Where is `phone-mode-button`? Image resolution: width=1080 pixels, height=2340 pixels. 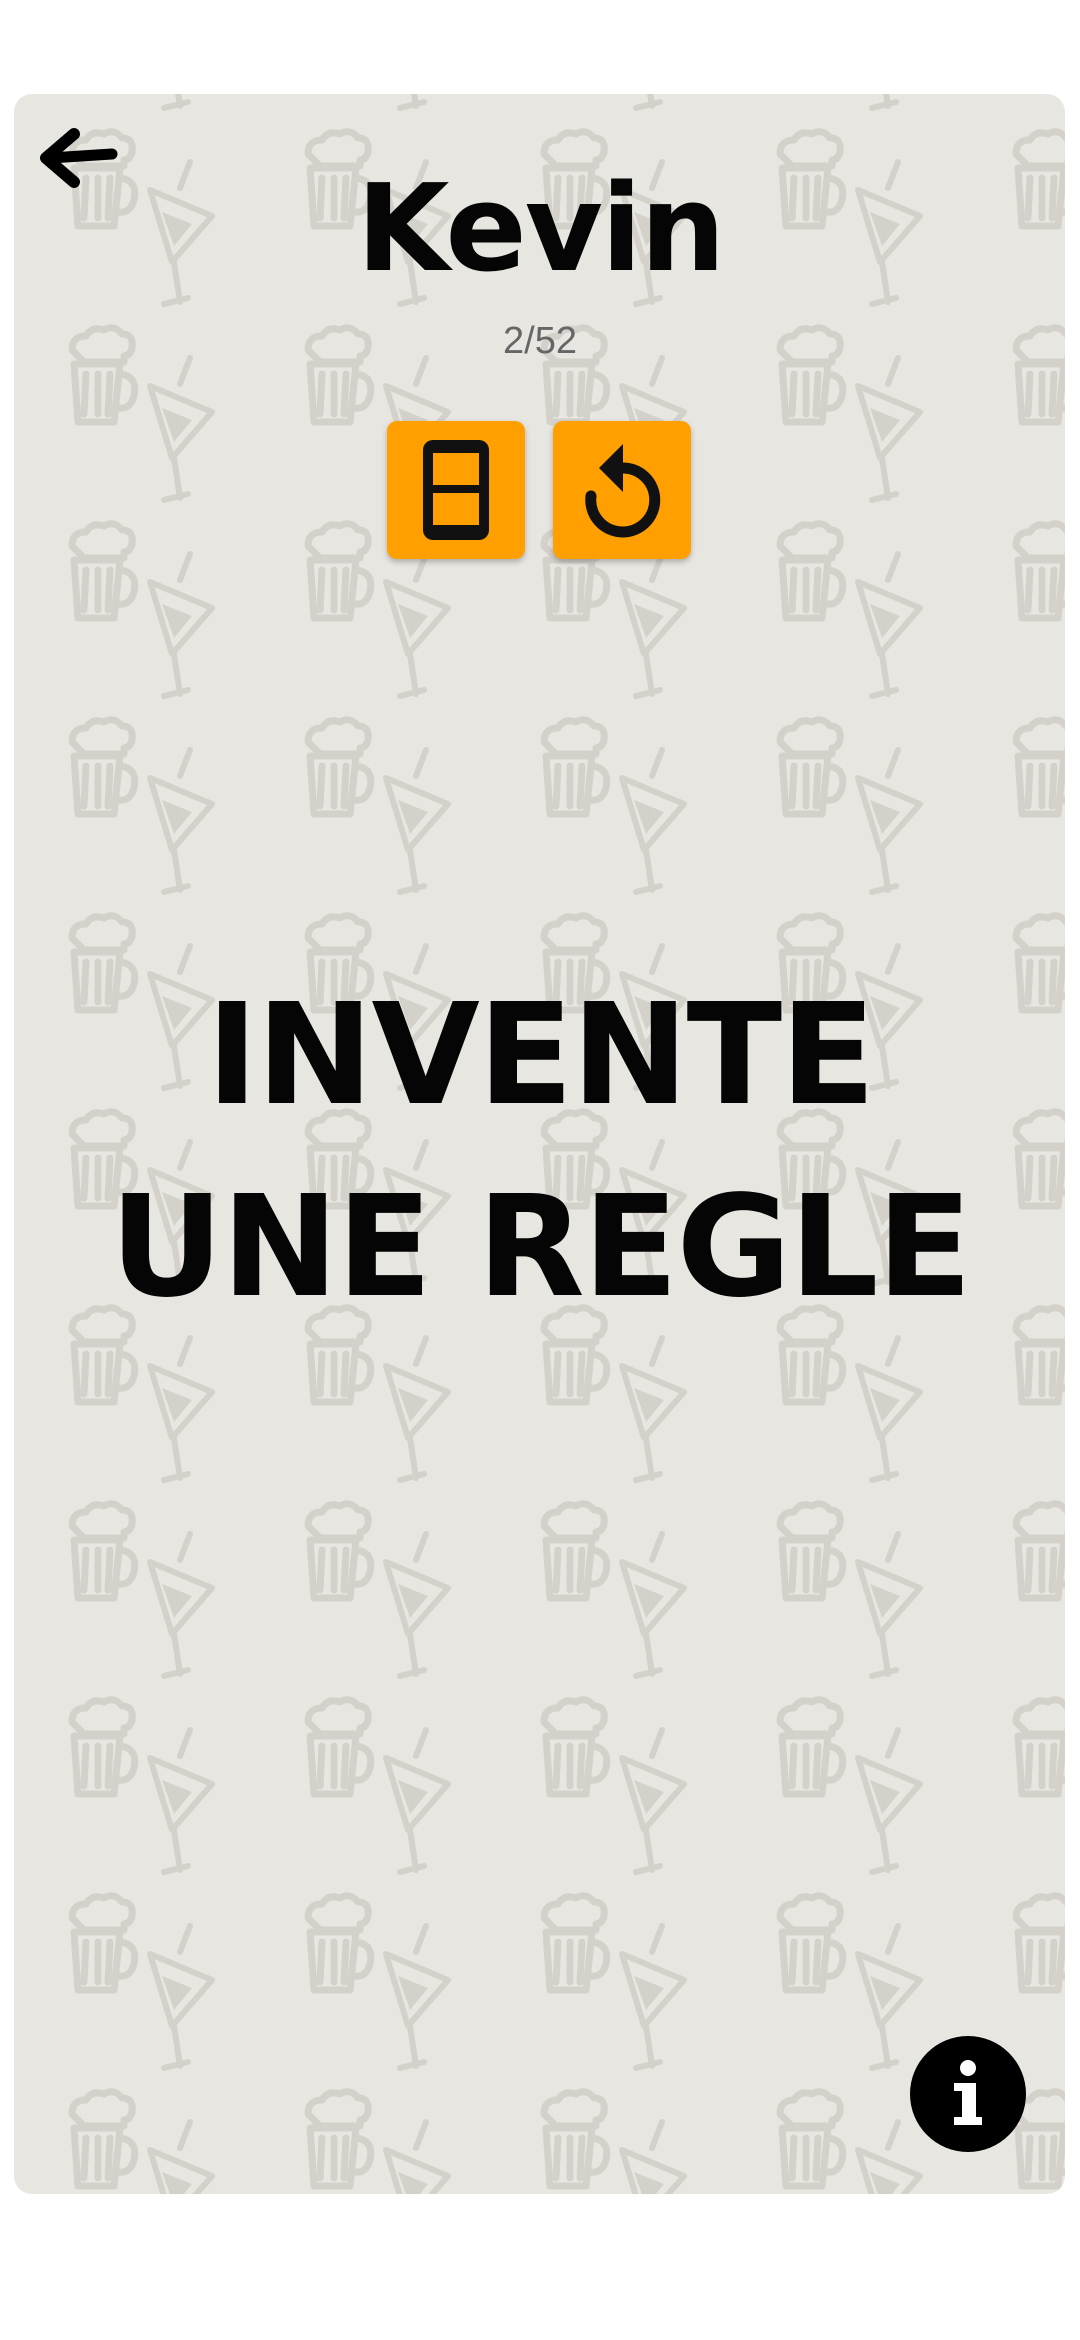
phone-mode-button is located at coordinates (456, 490).